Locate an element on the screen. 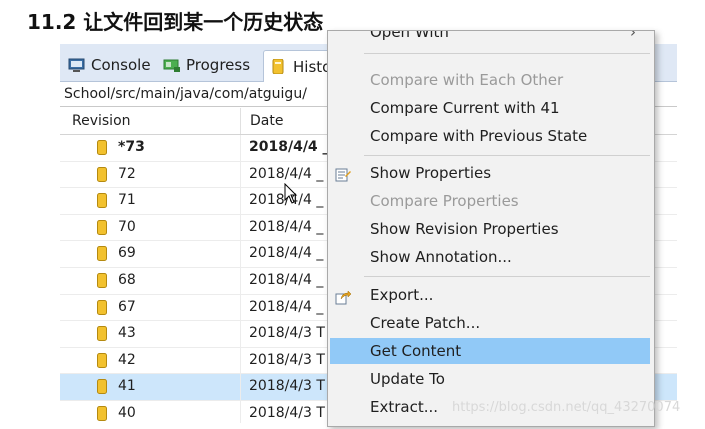  tab-label: Progress is located at coordinates (218, 65).